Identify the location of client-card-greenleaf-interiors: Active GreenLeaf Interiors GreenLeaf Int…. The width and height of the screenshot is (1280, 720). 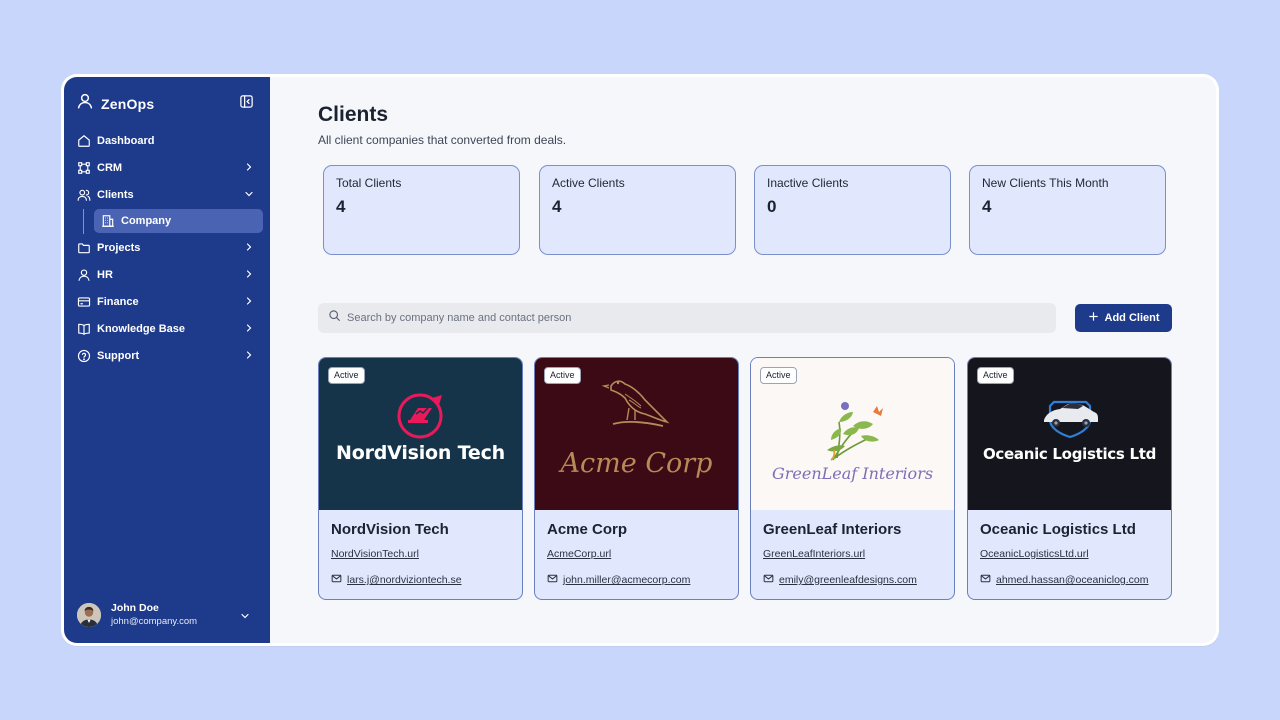
(852, 478).